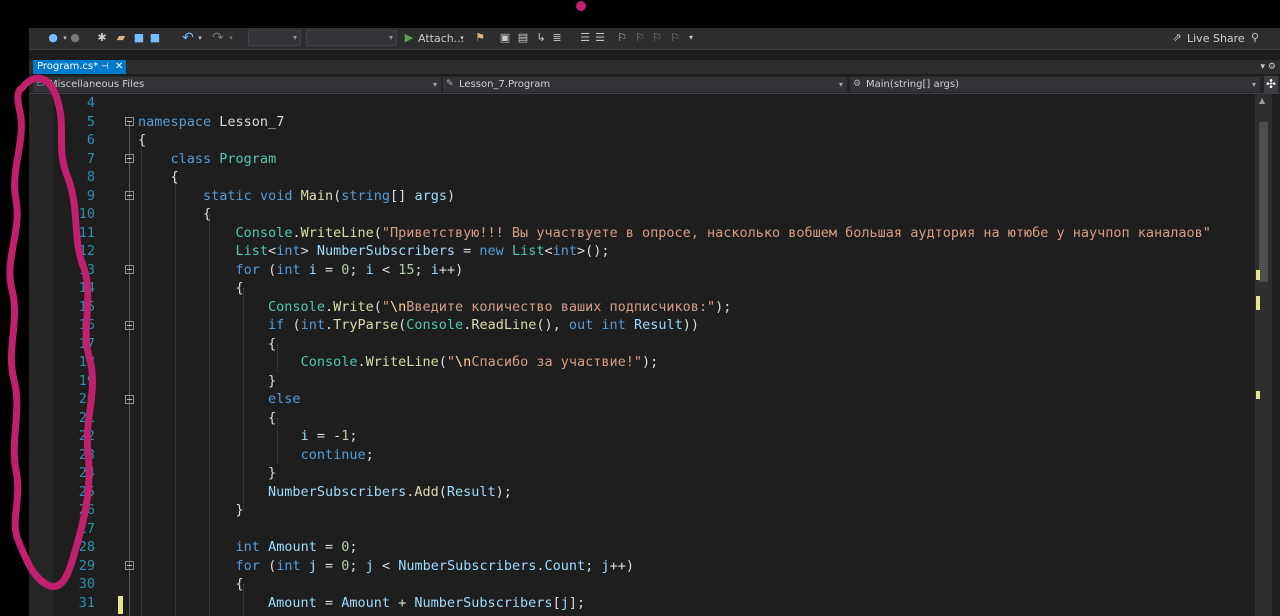 This screenshot has height=616, width=1280. What do you see at coordinates (1262, 100) in the screenshot?
I see `scroll-up-icon: ▲` at bounding box center [1262, 100].